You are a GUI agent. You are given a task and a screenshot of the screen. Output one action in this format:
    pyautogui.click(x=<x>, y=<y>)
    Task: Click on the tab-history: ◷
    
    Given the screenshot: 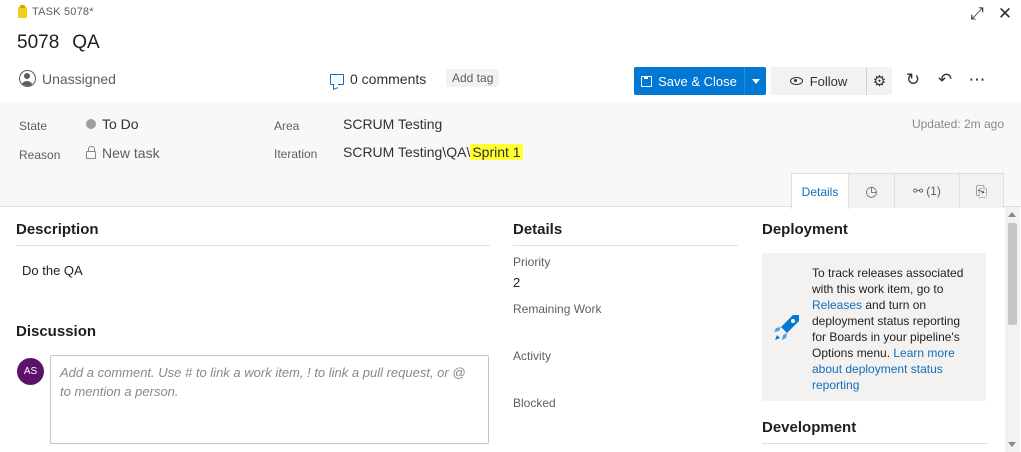 What is the action you would take?
    pyautogui.click(x=871, y=190)
    